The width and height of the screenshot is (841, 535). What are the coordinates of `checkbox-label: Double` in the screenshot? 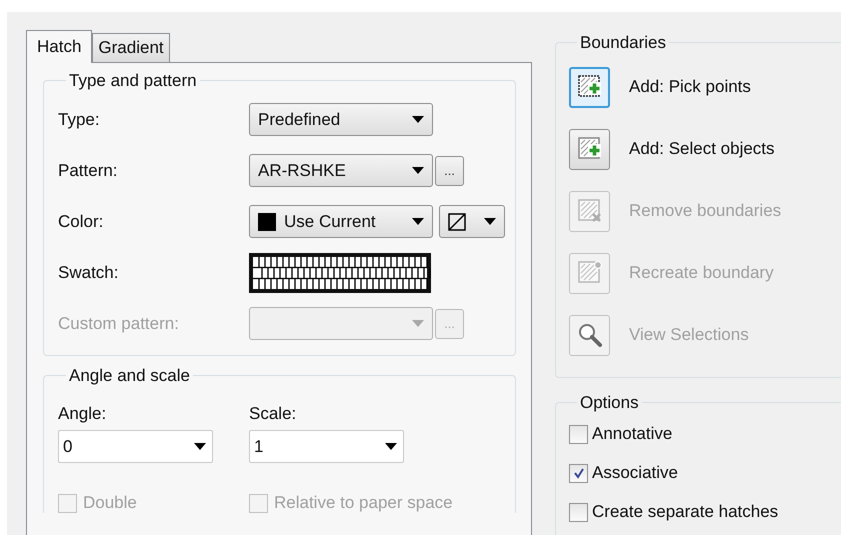 It's located at (110, 503).